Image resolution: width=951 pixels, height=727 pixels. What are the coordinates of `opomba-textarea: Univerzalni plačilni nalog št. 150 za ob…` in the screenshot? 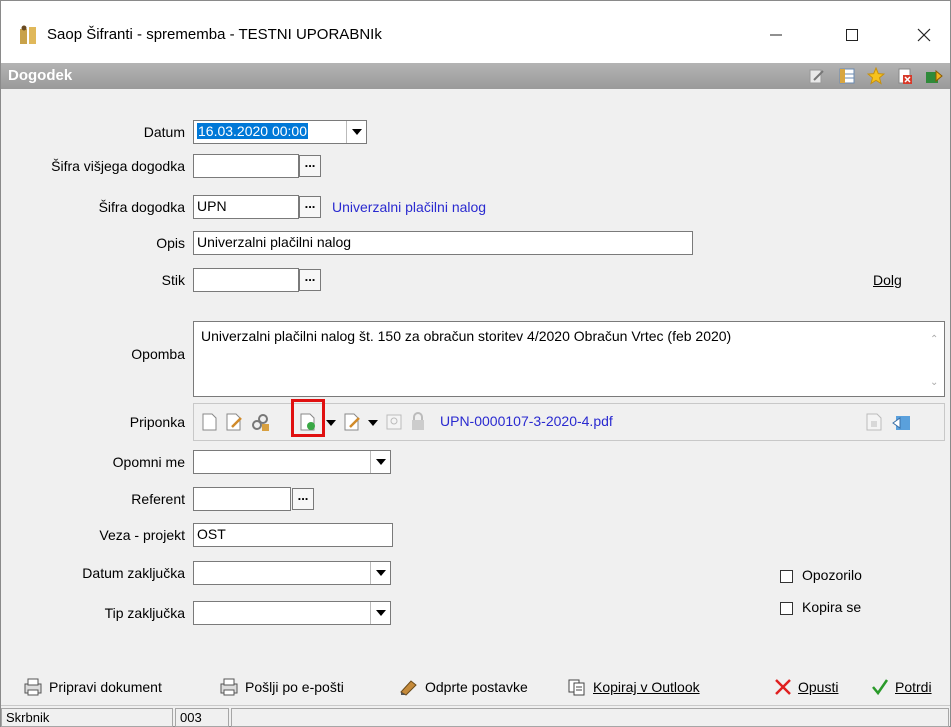 It's located at (569, 359).